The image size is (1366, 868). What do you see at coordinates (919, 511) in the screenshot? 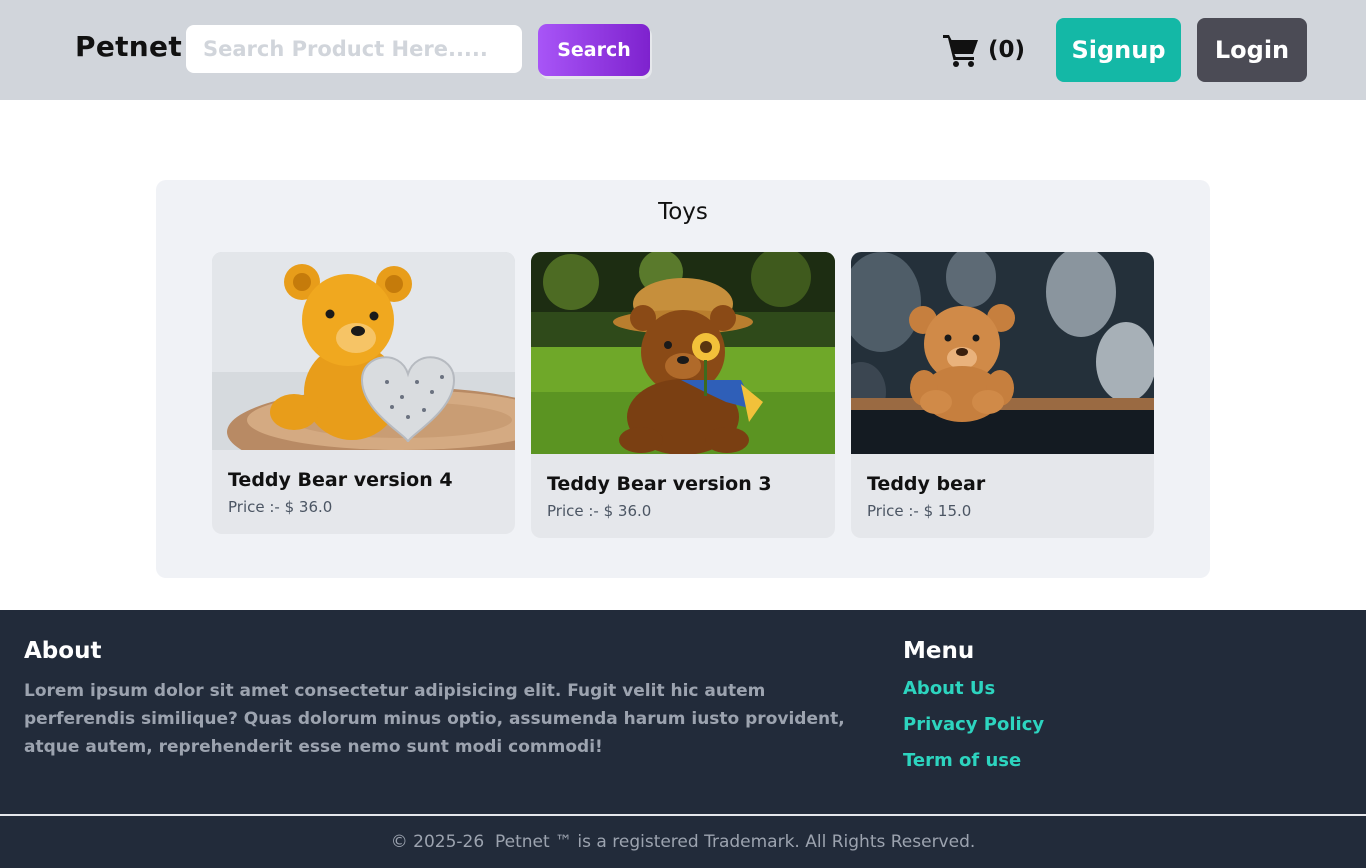
I see `product-price: Price :- $ 15.0` at bounding box center [919, 511].